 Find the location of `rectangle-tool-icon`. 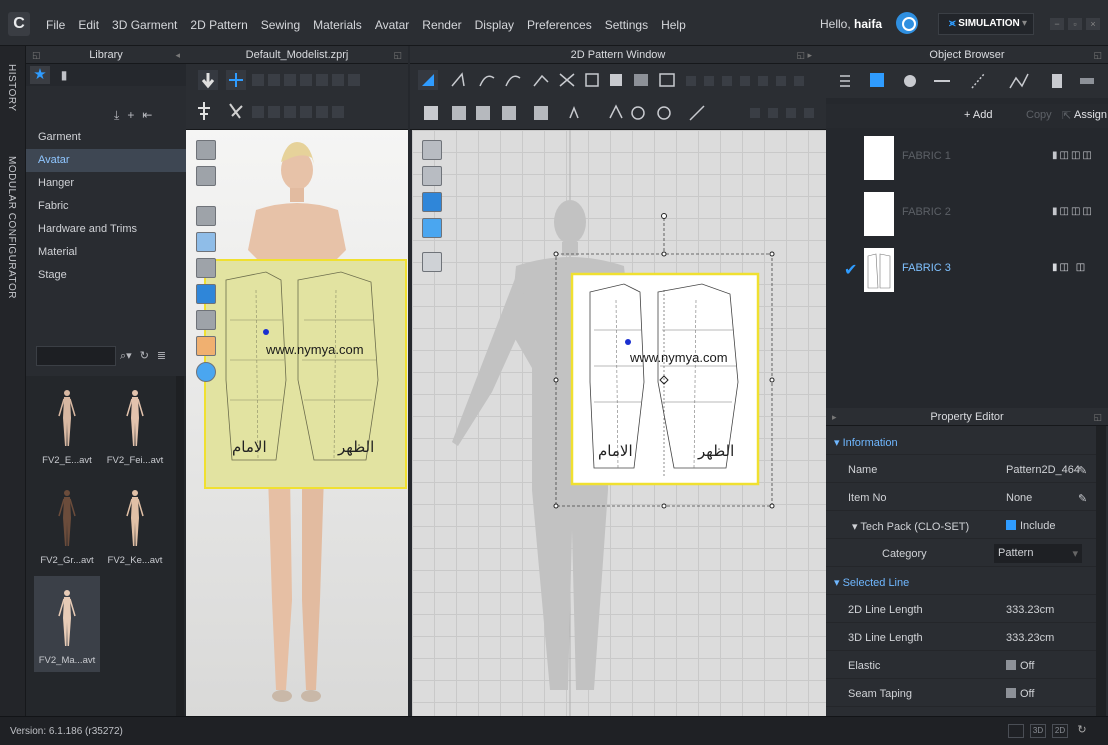

rectangle-tool-icon is located at coordinates (616, 80).